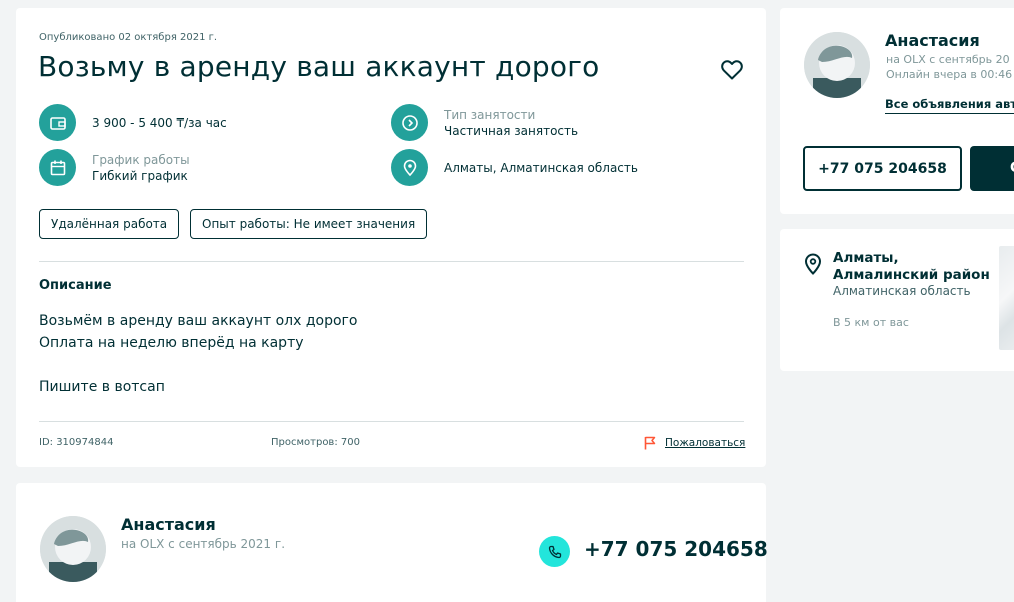 The image size is (1014, 602). I want to click on schedule-label: График работы, so click(141, 159).